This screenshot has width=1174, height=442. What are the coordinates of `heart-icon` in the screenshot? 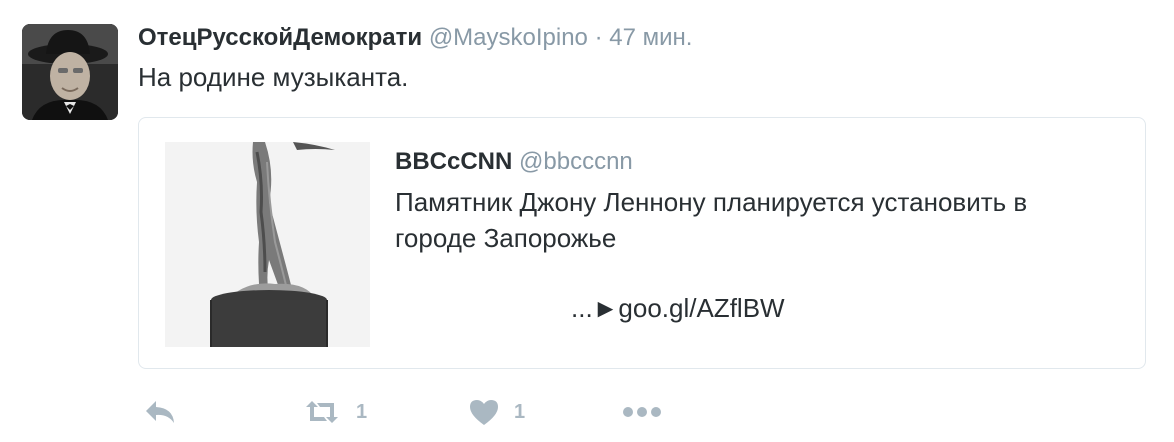 It's located at (484, 412).